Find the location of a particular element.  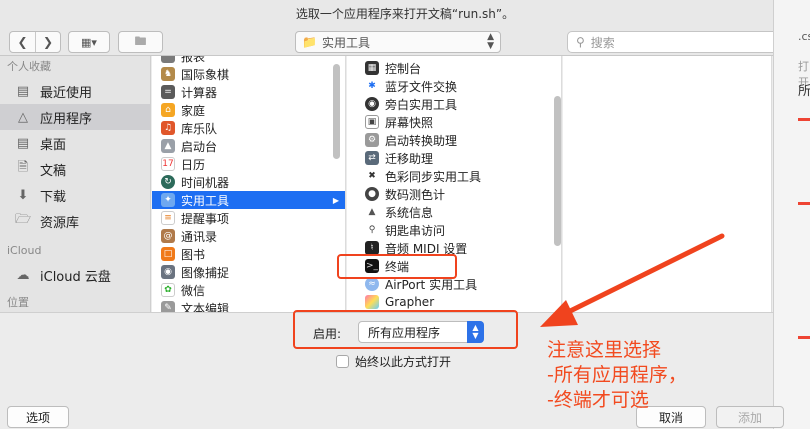

annotation-text: 注意这里选择 -所有应用程序， -终端才可选 is located at coordinates (632, 375).